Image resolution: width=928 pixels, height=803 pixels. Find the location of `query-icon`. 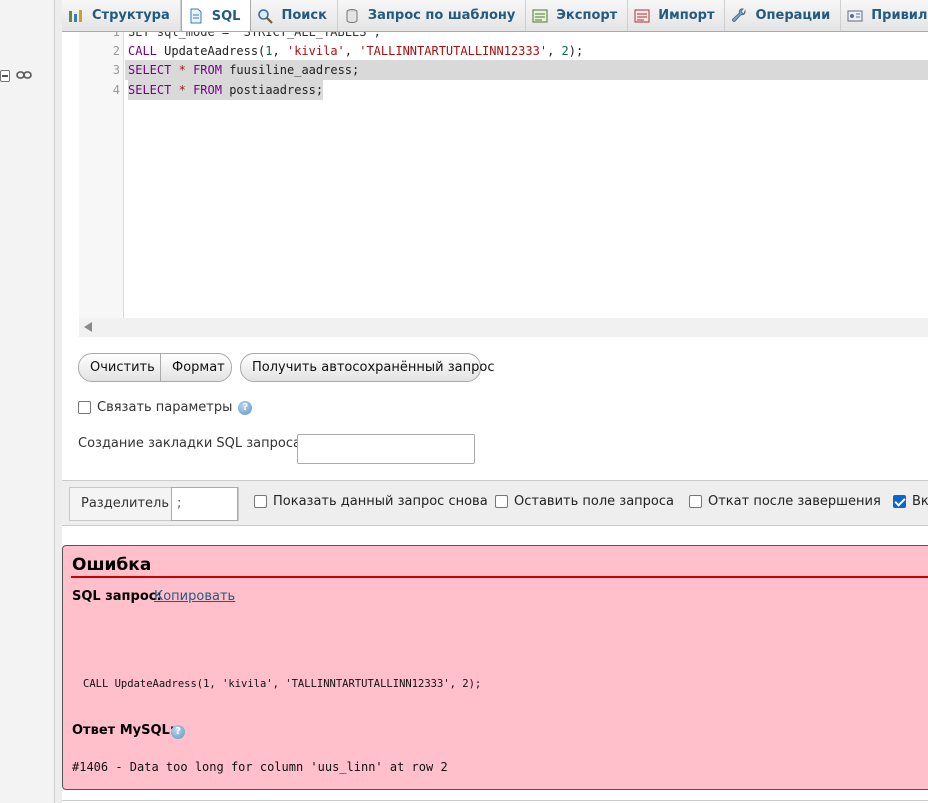

query-icon is located at coordinates (352, 15).